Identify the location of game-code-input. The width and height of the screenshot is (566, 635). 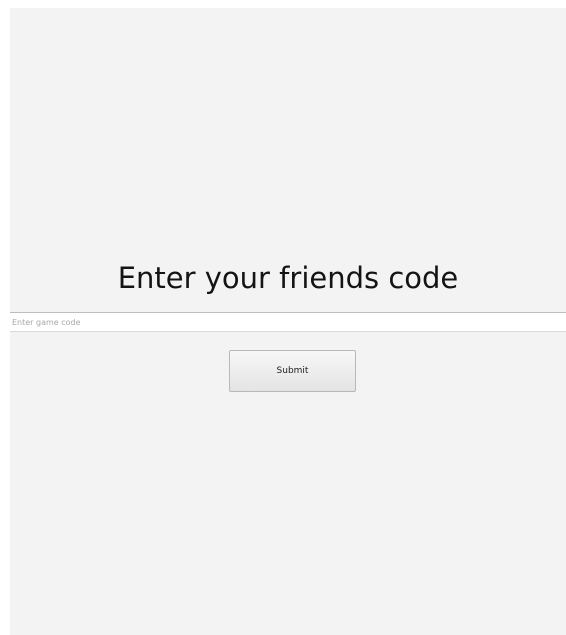
(288, 322).